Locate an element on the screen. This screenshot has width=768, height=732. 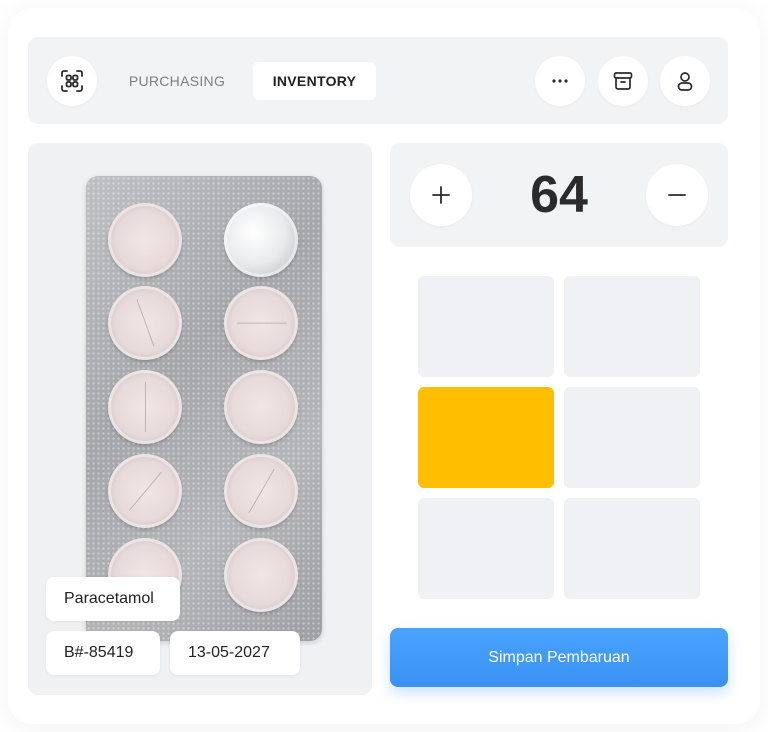
product-name-label: Paracetamol is located at coordinates (113, 599).